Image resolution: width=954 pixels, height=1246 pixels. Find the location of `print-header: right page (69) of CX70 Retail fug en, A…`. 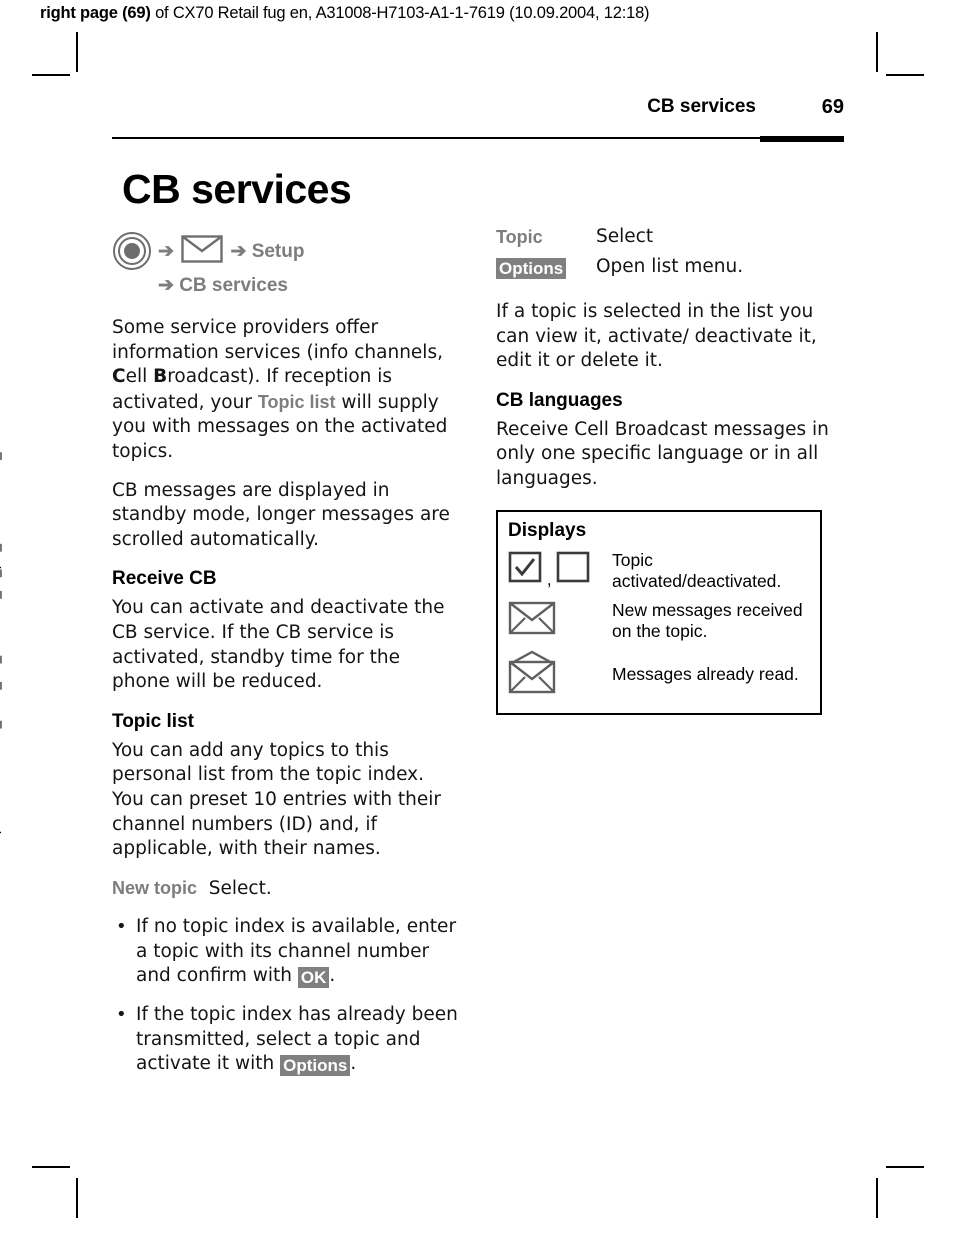

print-header: right page (69) of CX70 Retail fug en, A… is located at coordinates (345, 13).